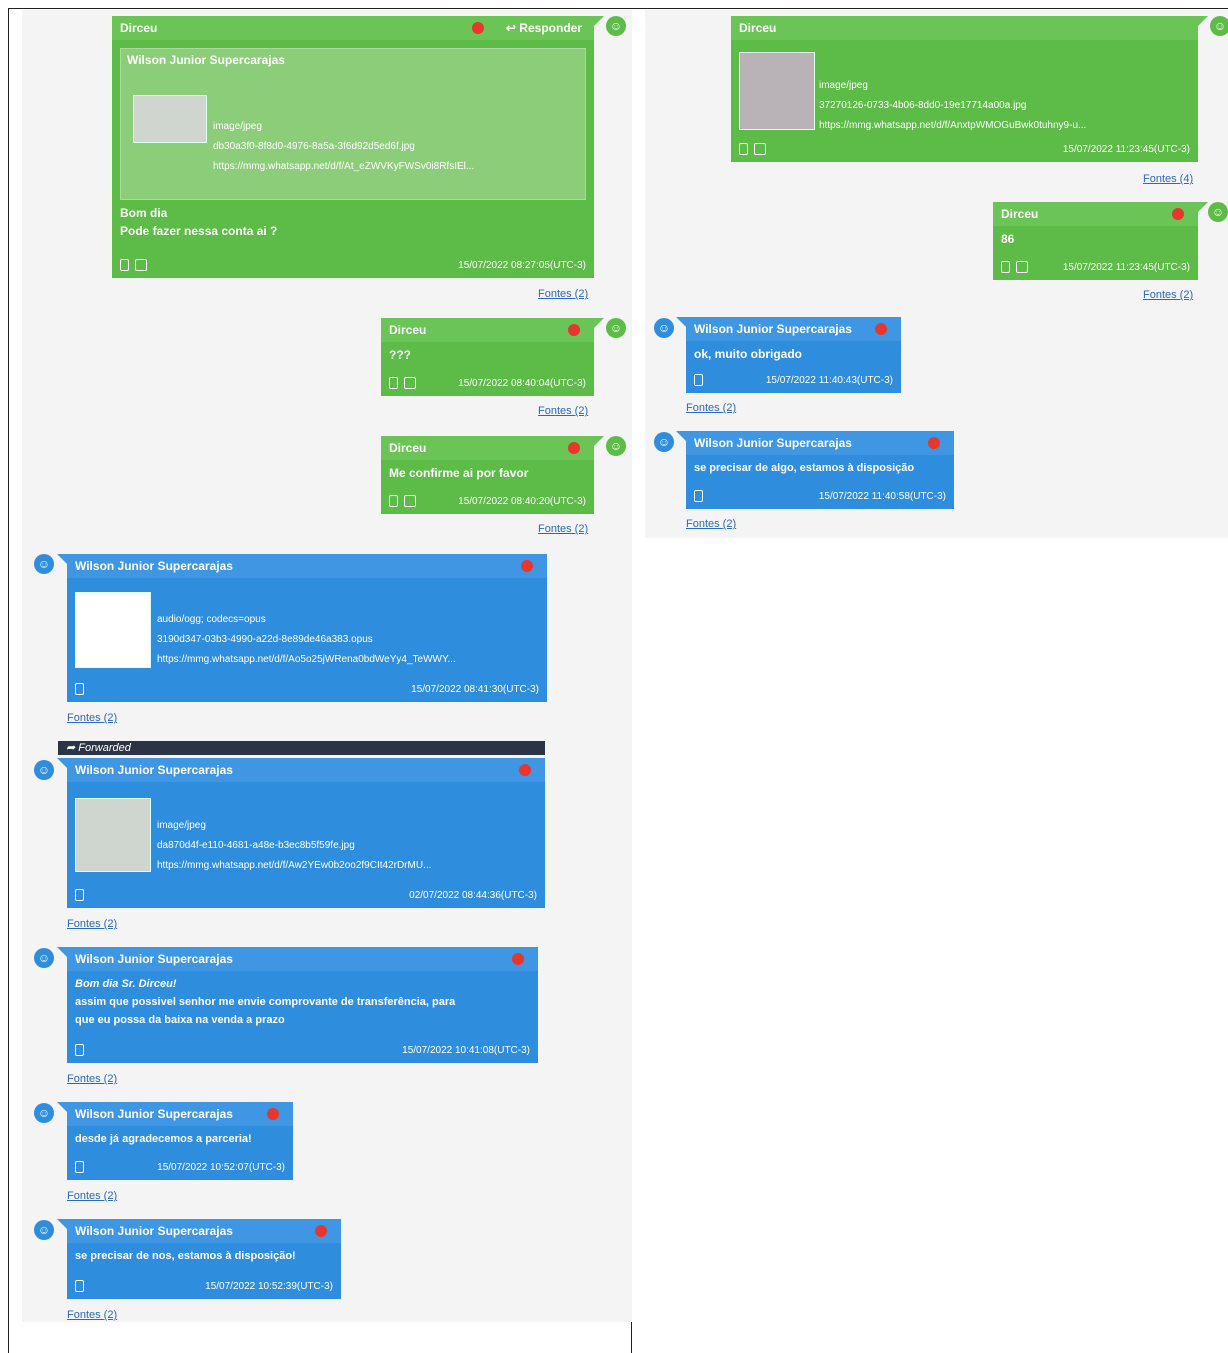 The height and width of the screenshot is (1353, 1228). What do you see at coordinates (206, 60) in the screenshot?
I see `quoted-sender: Wilson Junior Supercarajas` at bounding box center [206, 60].